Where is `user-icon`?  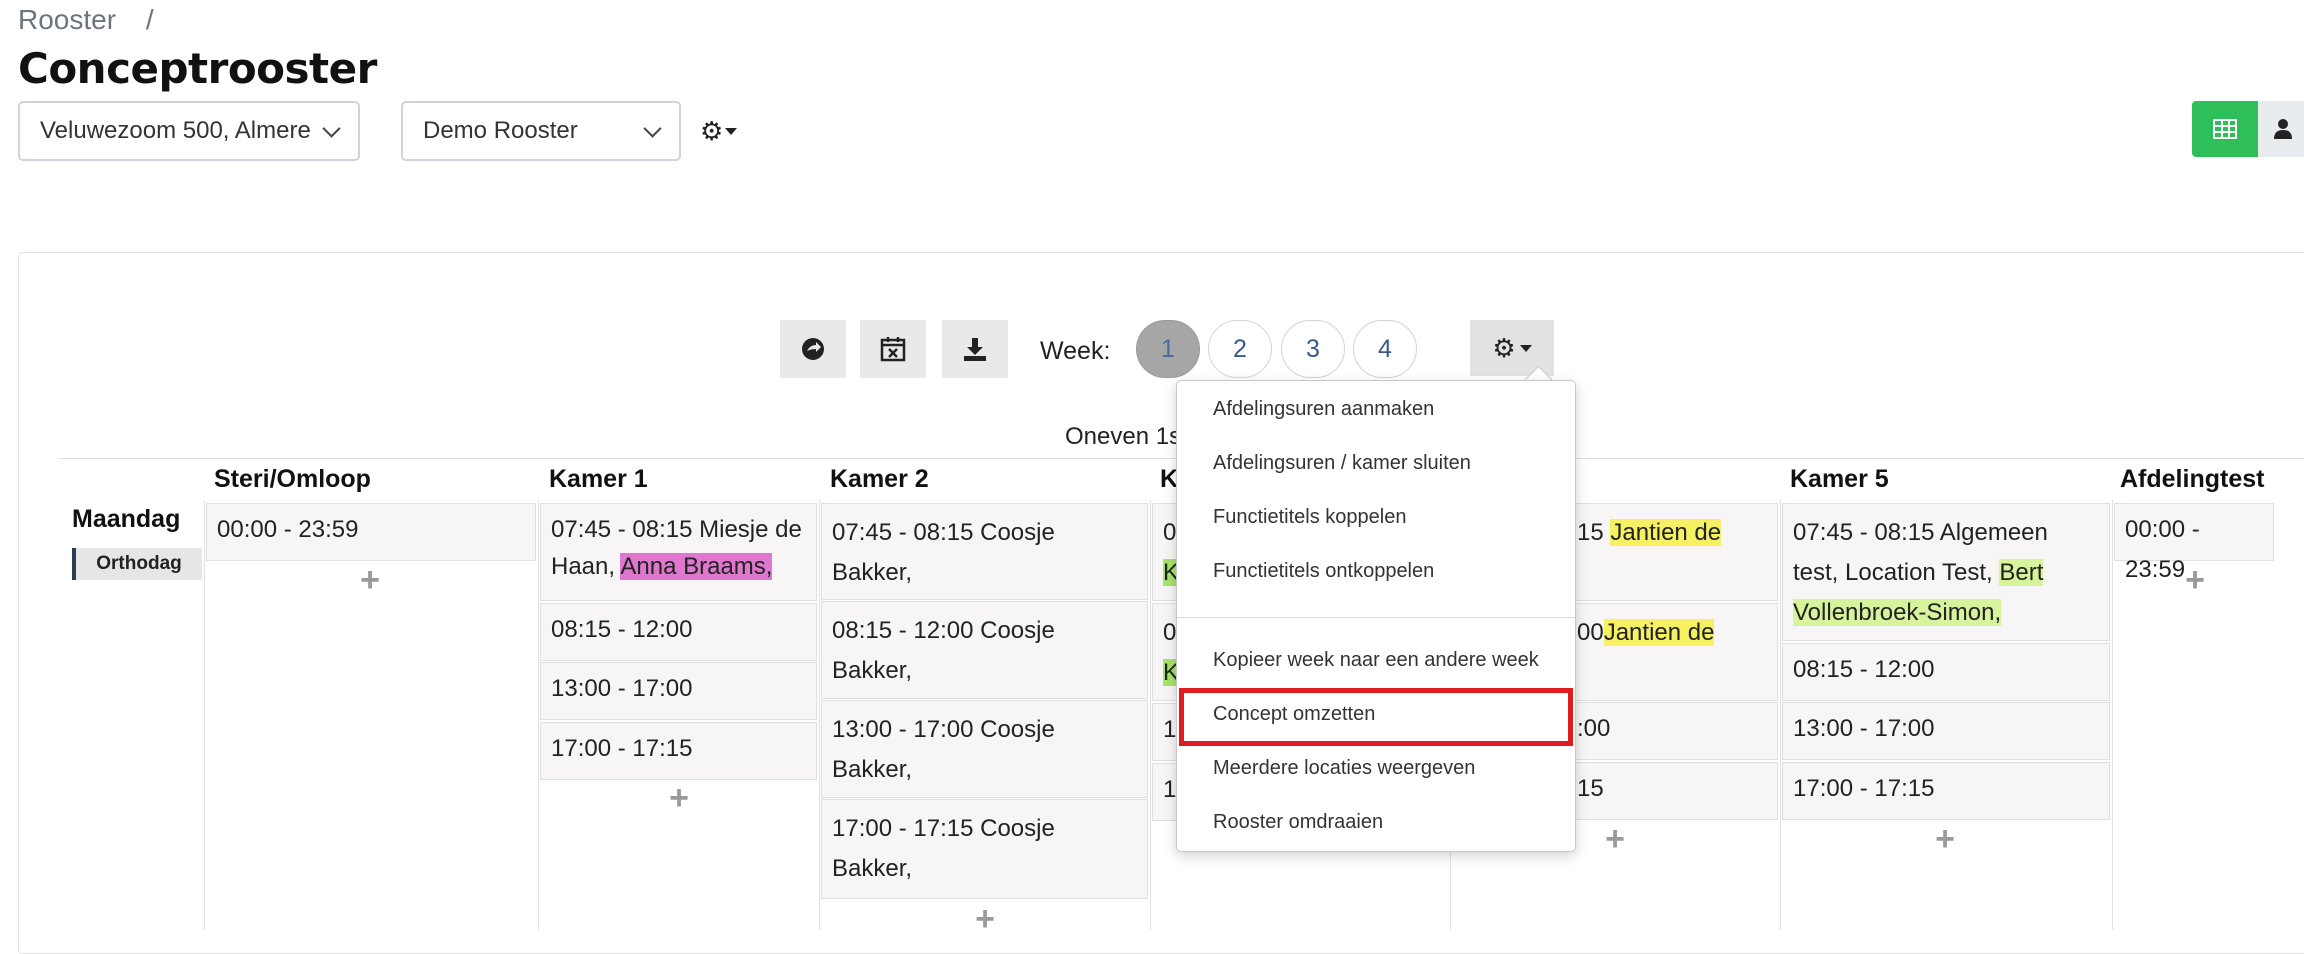 user-icon is located at coordinates (2283, 129).